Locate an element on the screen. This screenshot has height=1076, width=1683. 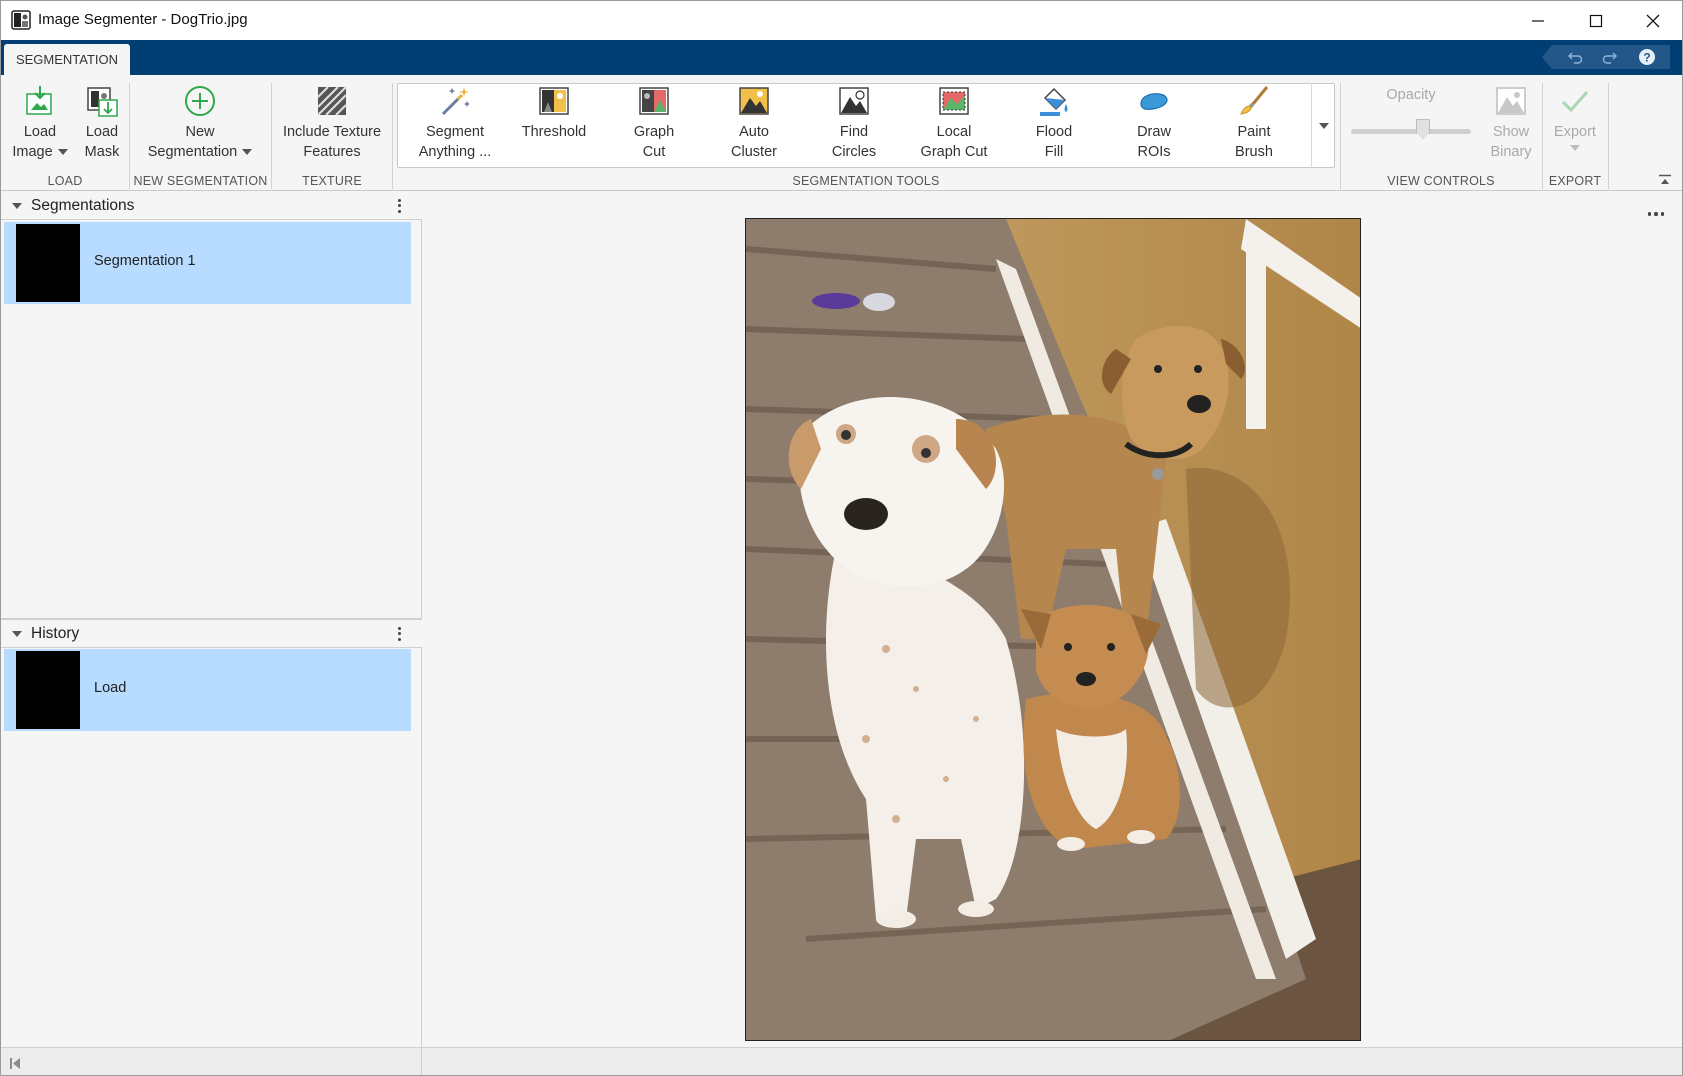
new-segmentation-button: New Segmentation is located at coordinates (200, 122).